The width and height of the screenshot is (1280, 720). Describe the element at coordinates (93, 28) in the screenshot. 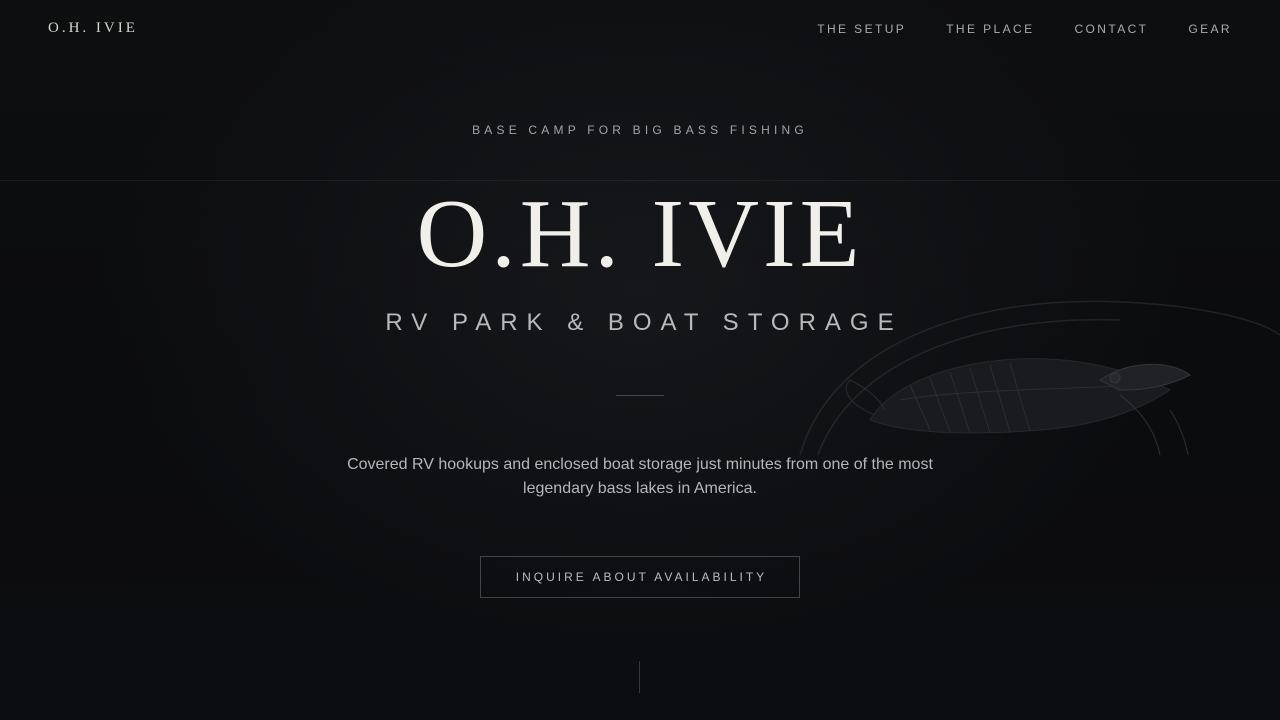

I see `site-logo: O.H. IVIE` at that location.